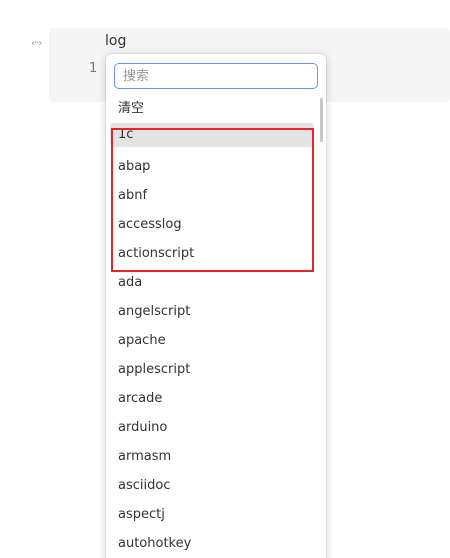 This screenshot has width=450, height=558. What do you see at coordinates (321, 120) in the screenshot?
I see `scrollbar` at bounding box center [321, 120].